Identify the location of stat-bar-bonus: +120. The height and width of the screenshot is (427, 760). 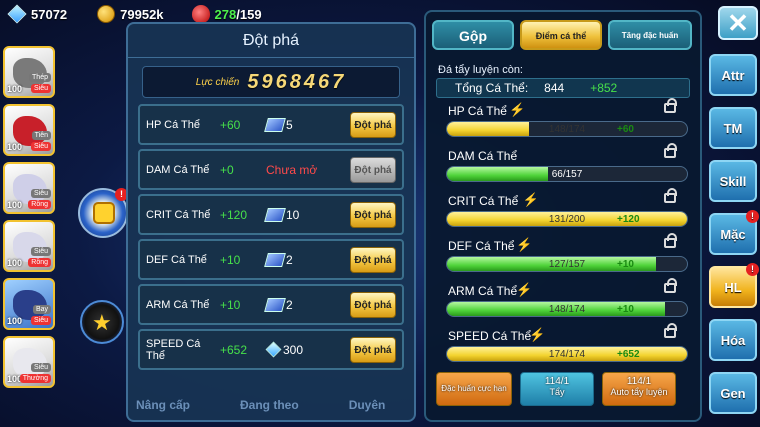
(628, 219).